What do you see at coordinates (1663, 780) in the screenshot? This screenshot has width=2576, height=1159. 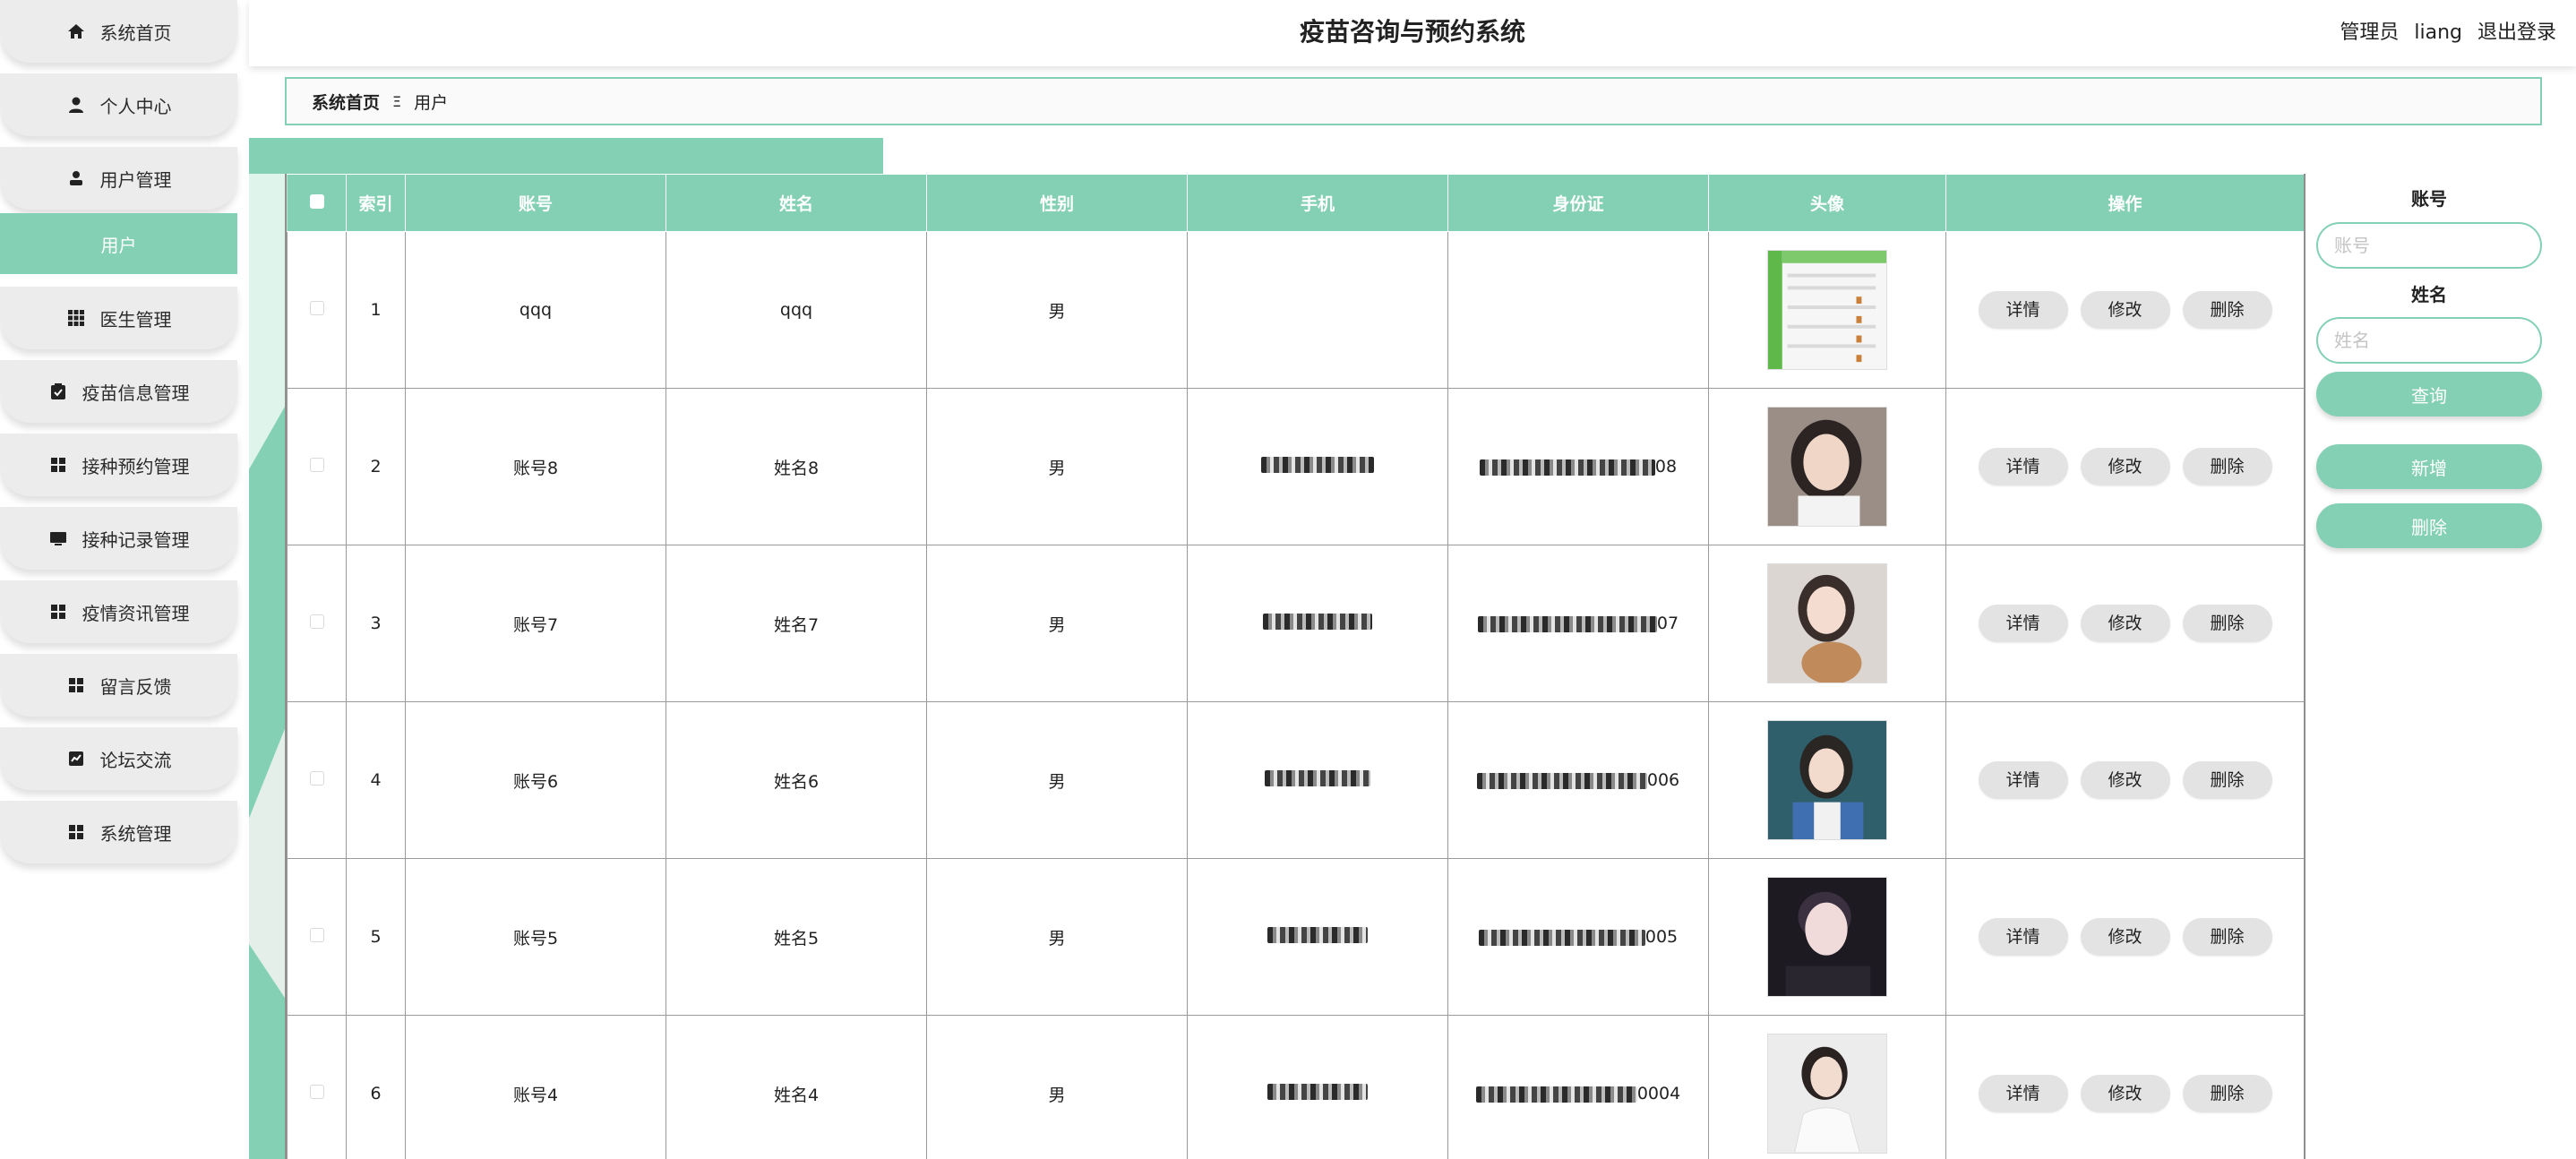 I see `id-card-suffix: 006` at bounding box center [1663, 780].